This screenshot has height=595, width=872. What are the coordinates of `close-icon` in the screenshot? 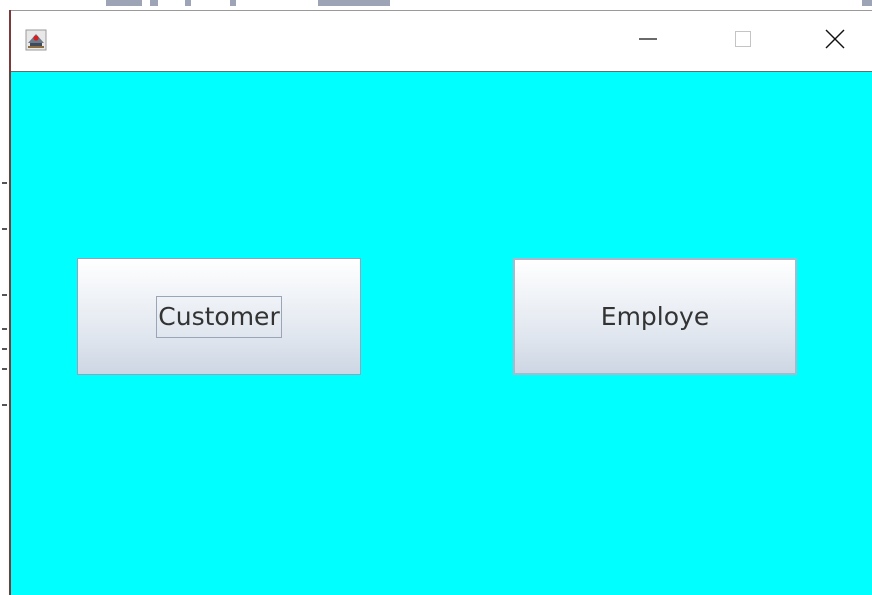 It's located at (835, 41).